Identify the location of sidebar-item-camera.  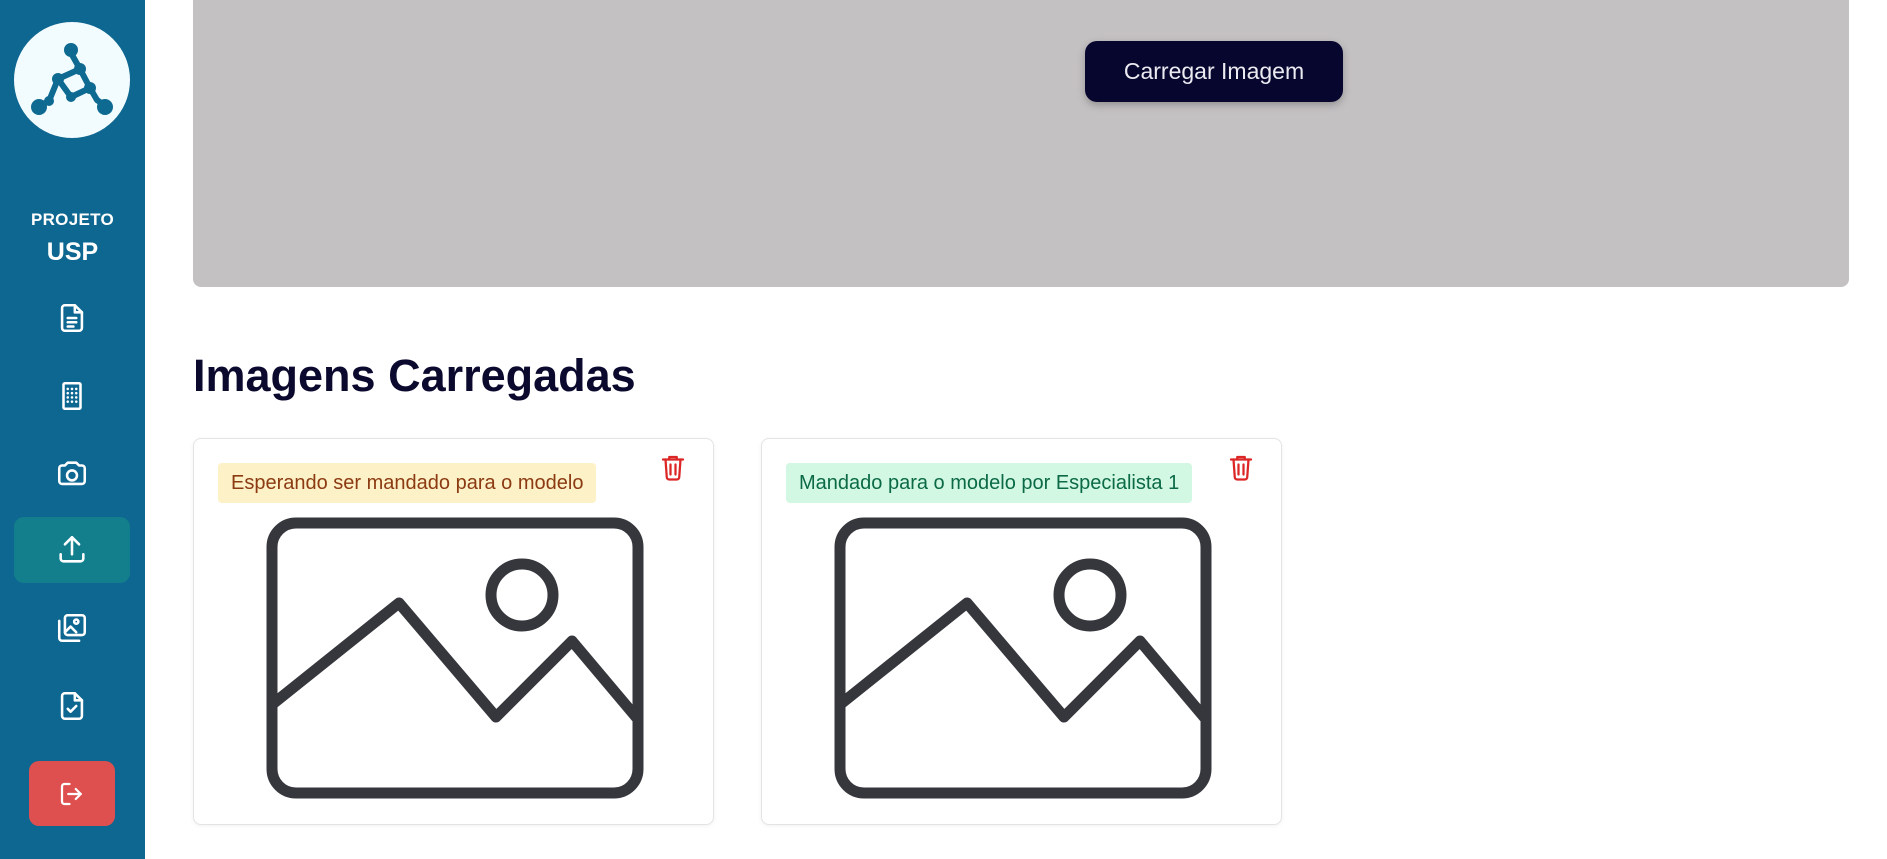
(72, 474).